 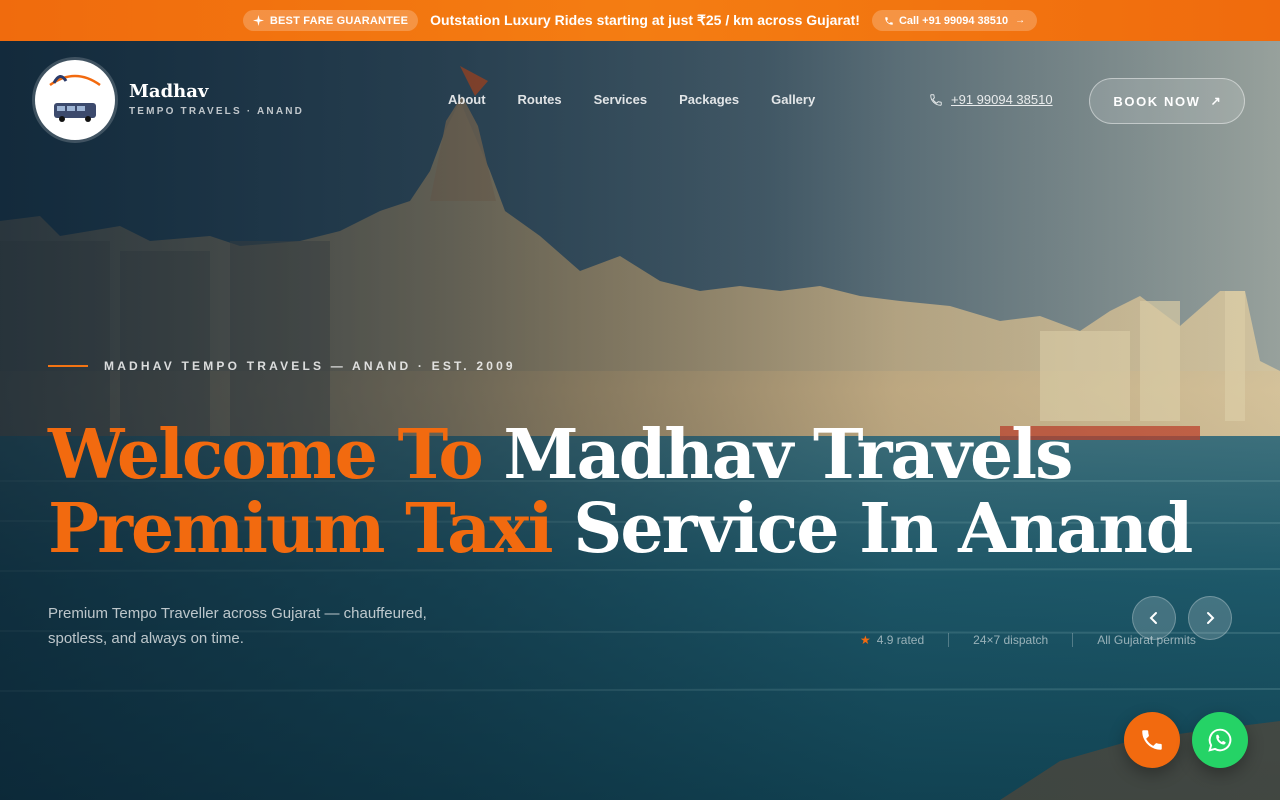 I want to click on headline-accent-1: Welcome To, so click(x=276, y=455).